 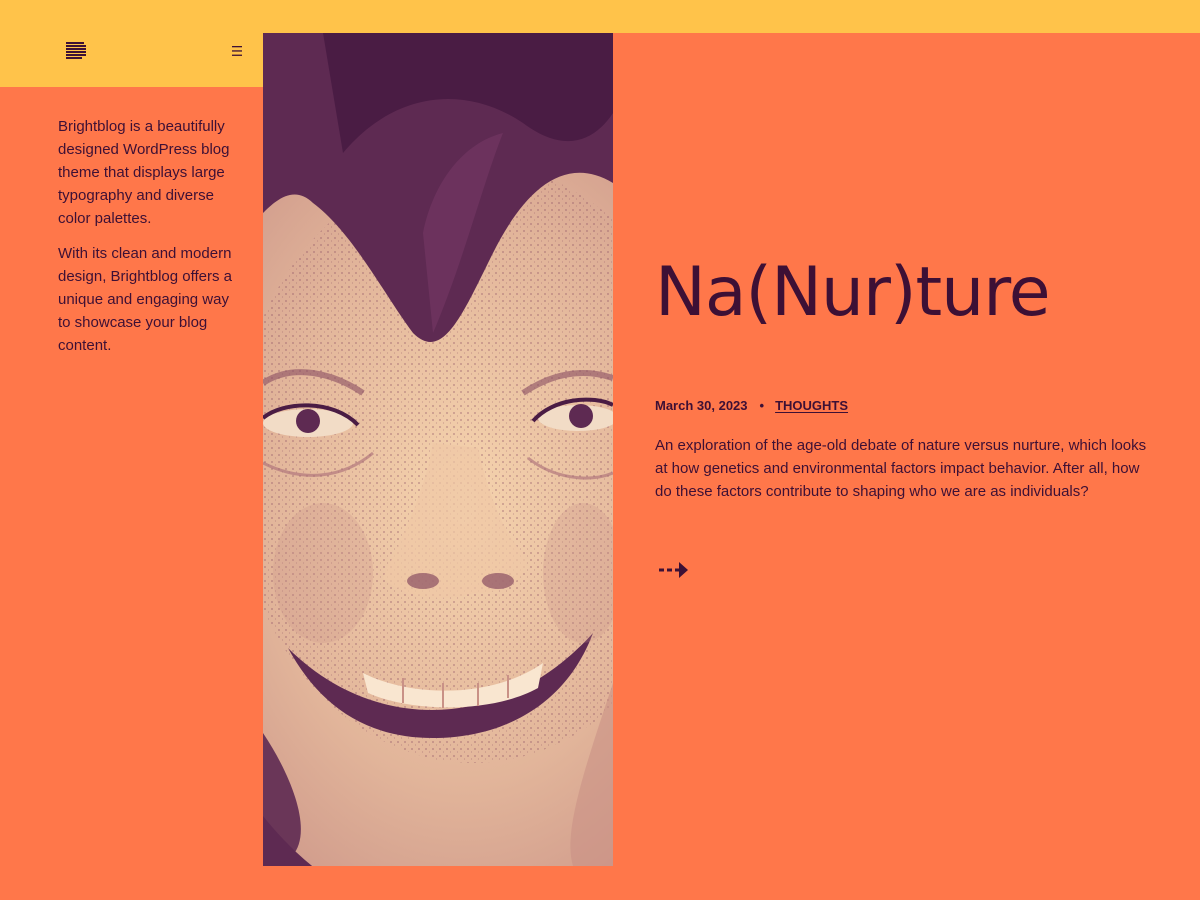 I want to click on post-title: Na(Nur)ture, so click(x=853, y=293).